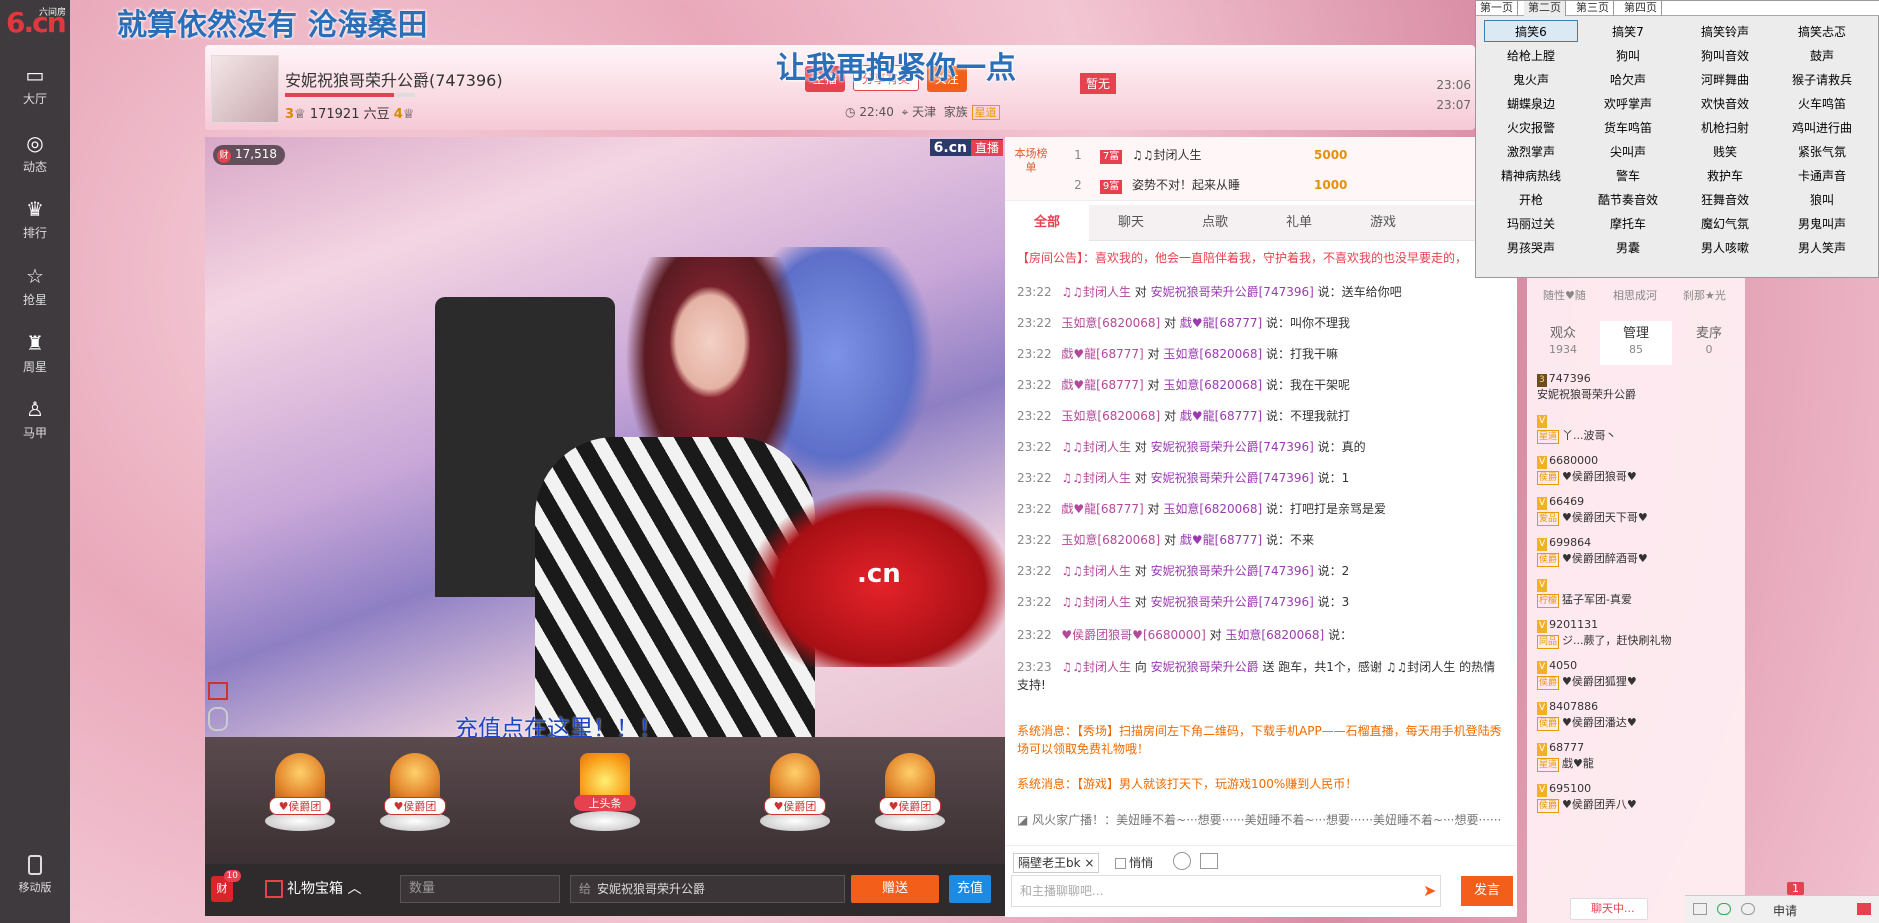  What do you see at coordinates (1215, 223) in the screenshot?
I see `tab-songs: 点歌` at bounding box center [1215, 223].